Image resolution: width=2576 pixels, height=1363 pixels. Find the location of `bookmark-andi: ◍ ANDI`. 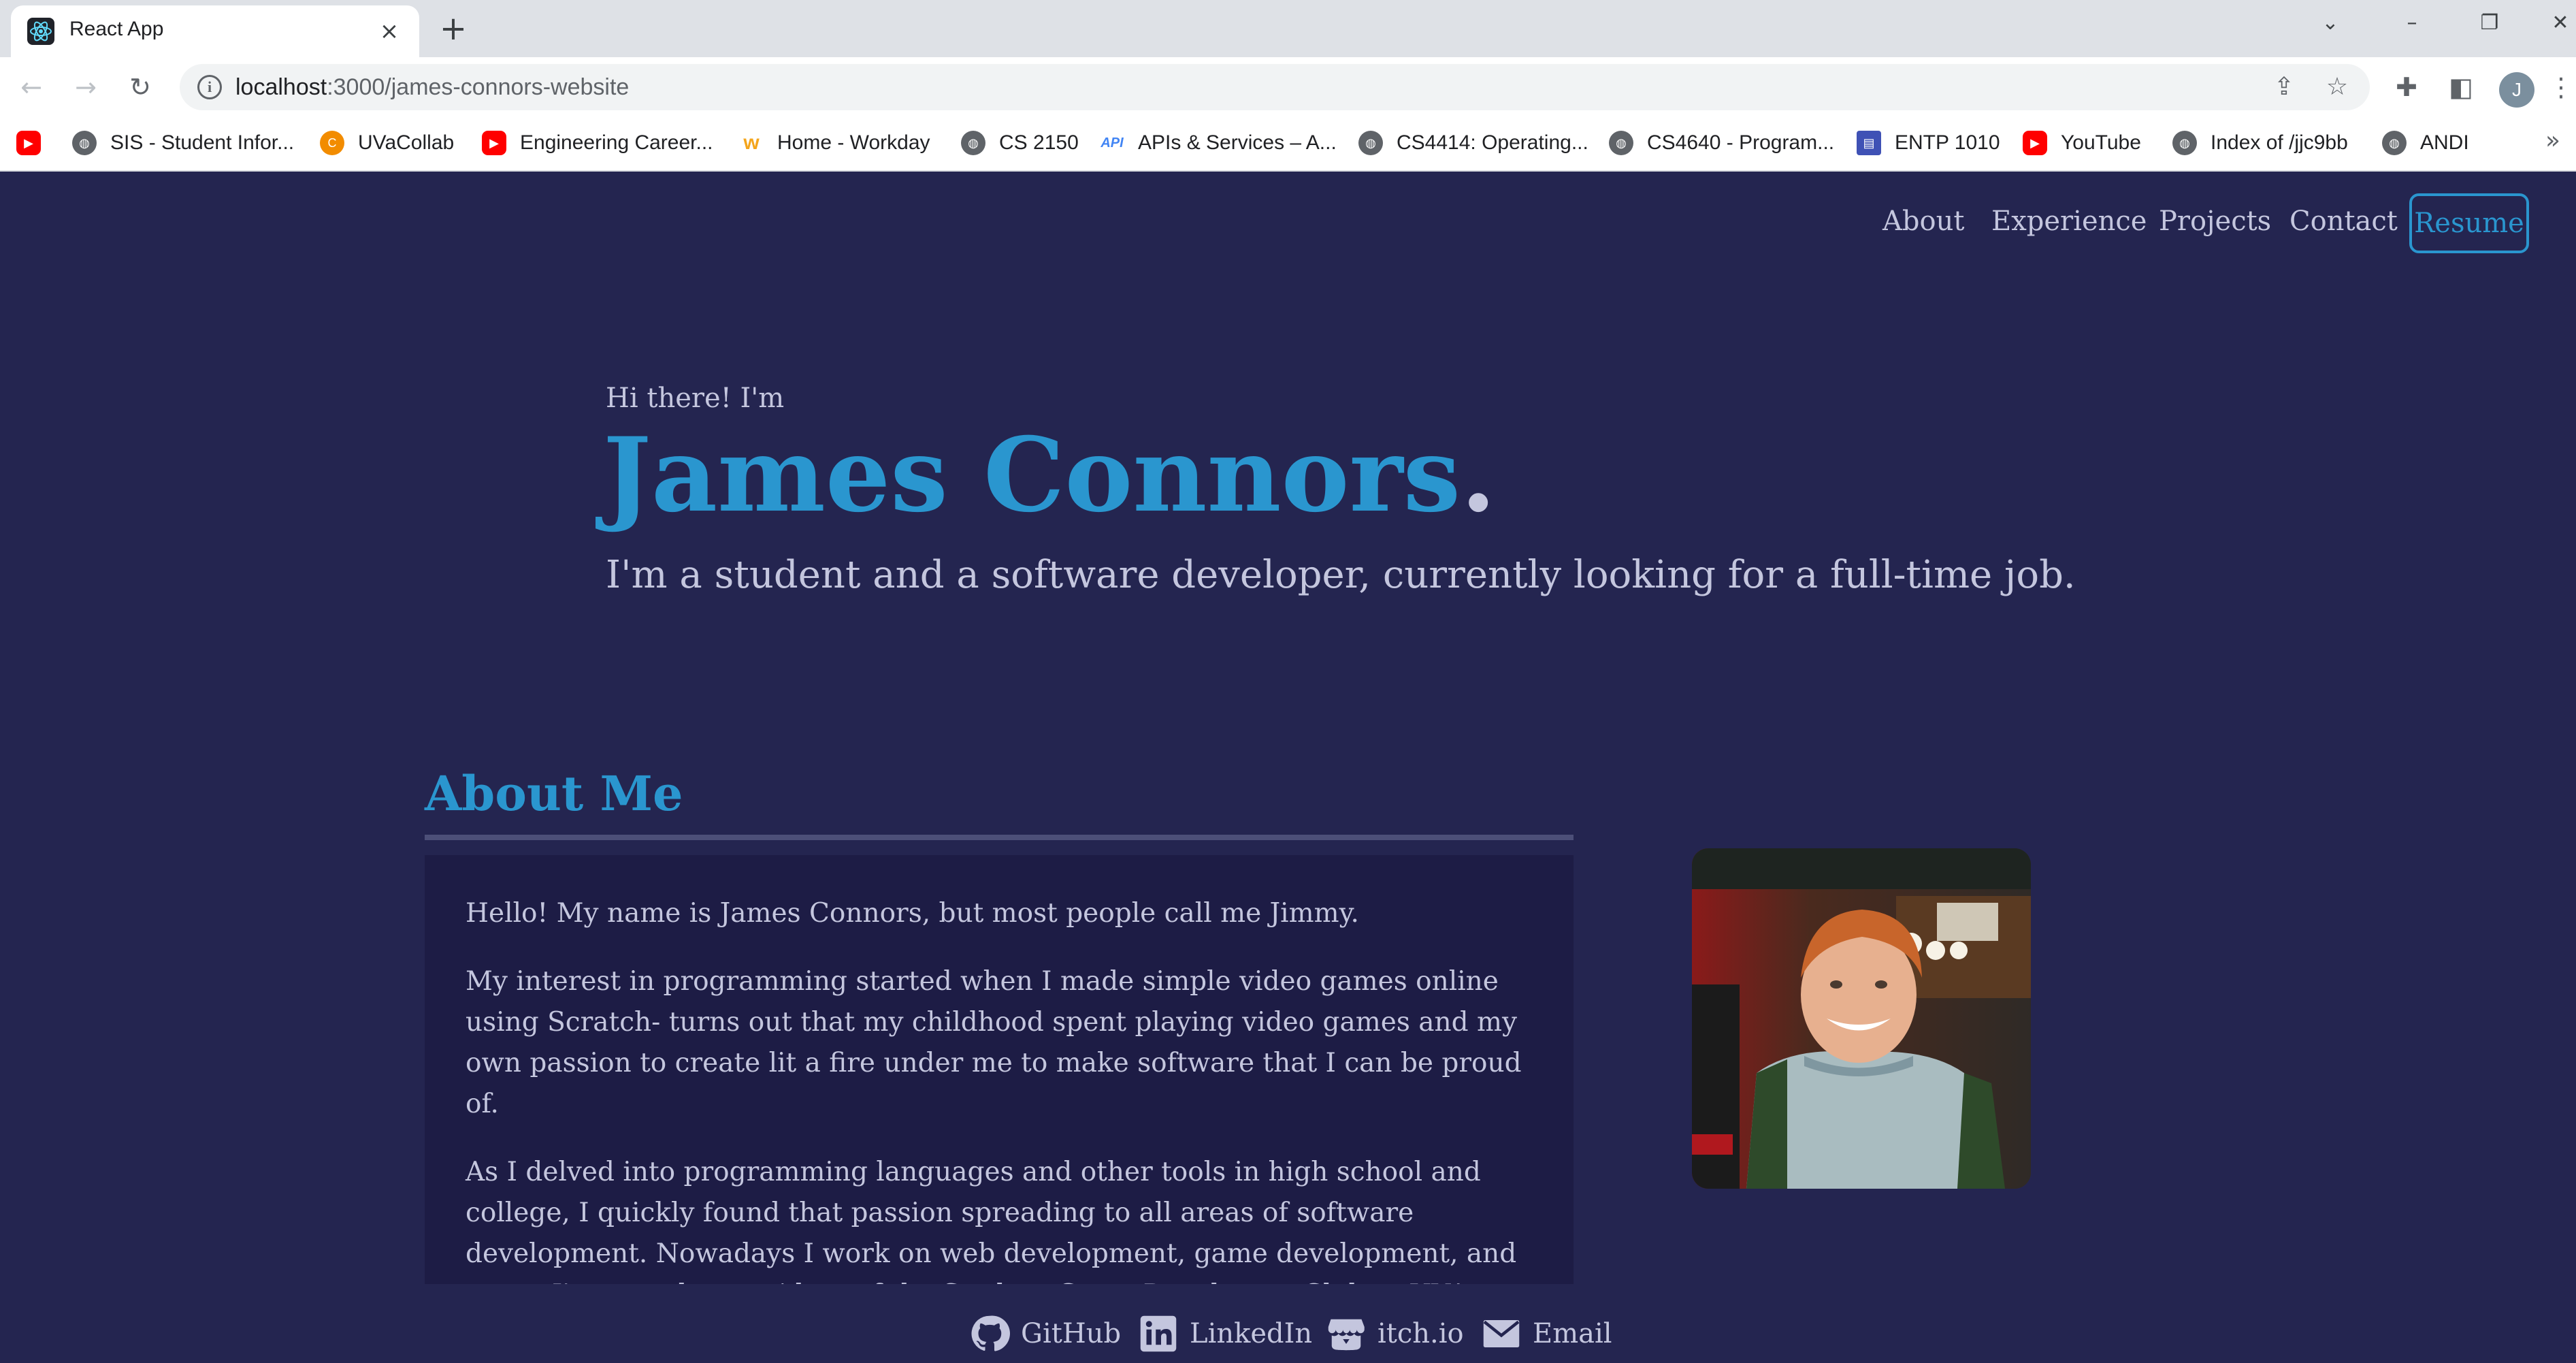

bookmark-andi: ◍ ANDI is located at coordinates (2425, 143).